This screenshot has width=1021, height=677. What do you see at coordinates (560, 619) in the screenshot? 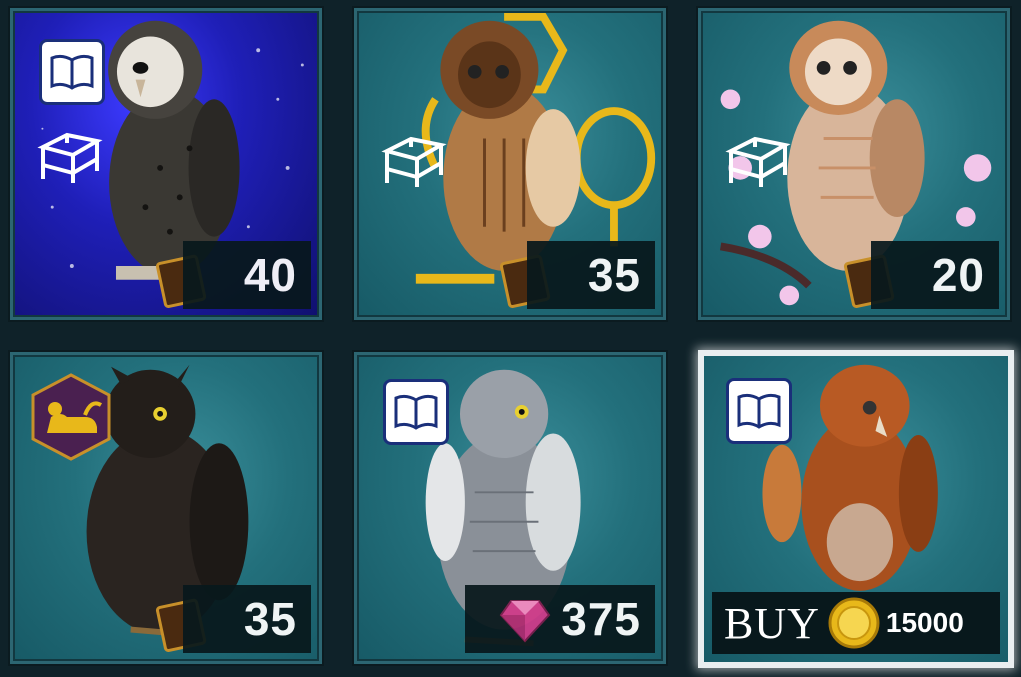
I see `price-bar: 375` at bounding box center [560, 619].